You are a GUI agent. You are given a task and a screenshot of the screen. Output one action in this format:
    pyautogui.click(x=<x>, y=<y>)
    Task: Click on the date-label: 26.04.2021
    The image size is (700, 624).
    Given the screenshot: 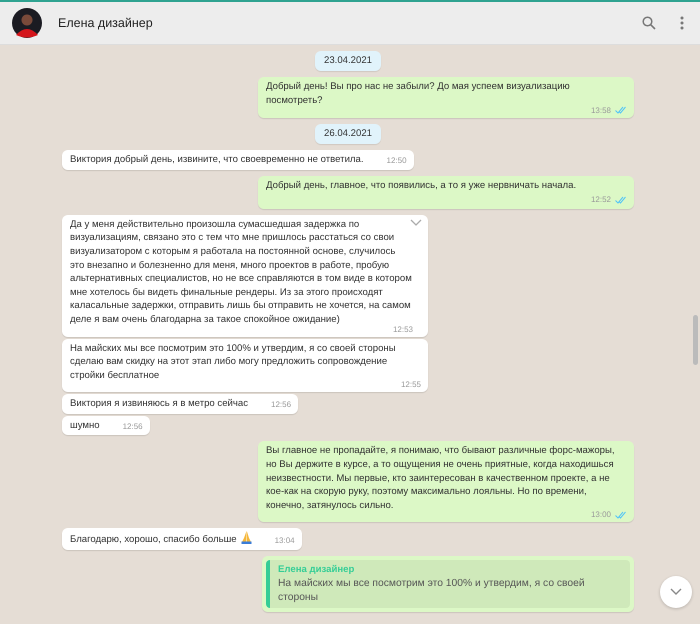 What is the action you would take?
    pyautogui.click(x=347, y=134)
    